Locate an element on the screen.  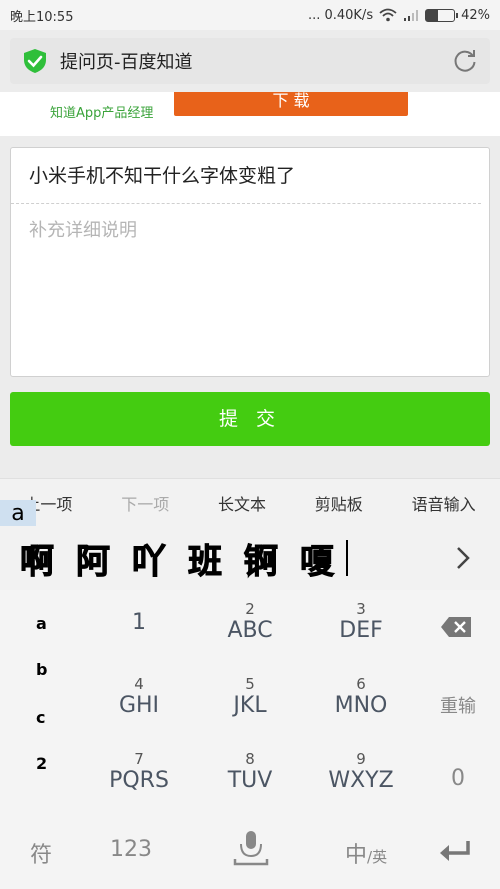
signal-icon is located at coordinates (411, 15).